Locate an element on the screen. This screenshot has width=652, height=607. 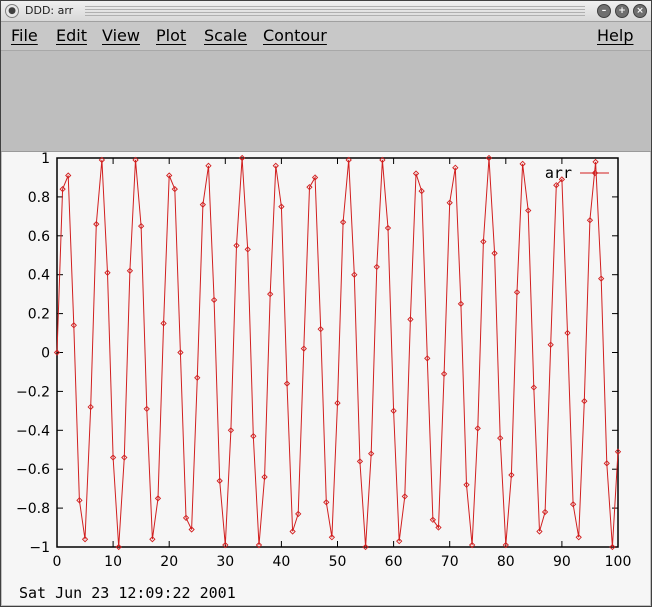
x-tick-label: 100 is located at coordinates (618, 562).